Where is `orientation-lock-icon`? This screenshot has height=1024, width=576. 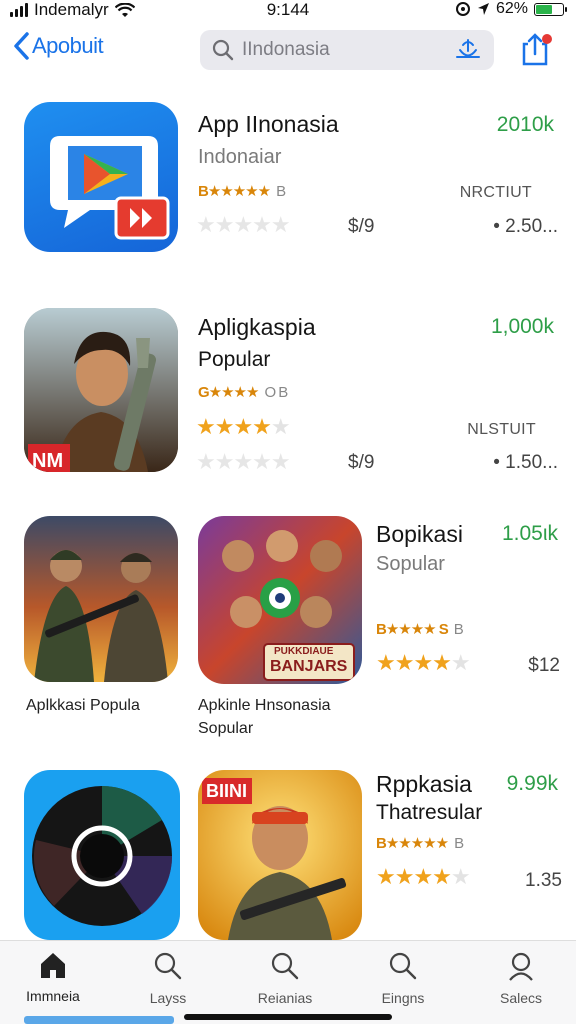
orientation-lock-icon is located at coordinates (462, 9).